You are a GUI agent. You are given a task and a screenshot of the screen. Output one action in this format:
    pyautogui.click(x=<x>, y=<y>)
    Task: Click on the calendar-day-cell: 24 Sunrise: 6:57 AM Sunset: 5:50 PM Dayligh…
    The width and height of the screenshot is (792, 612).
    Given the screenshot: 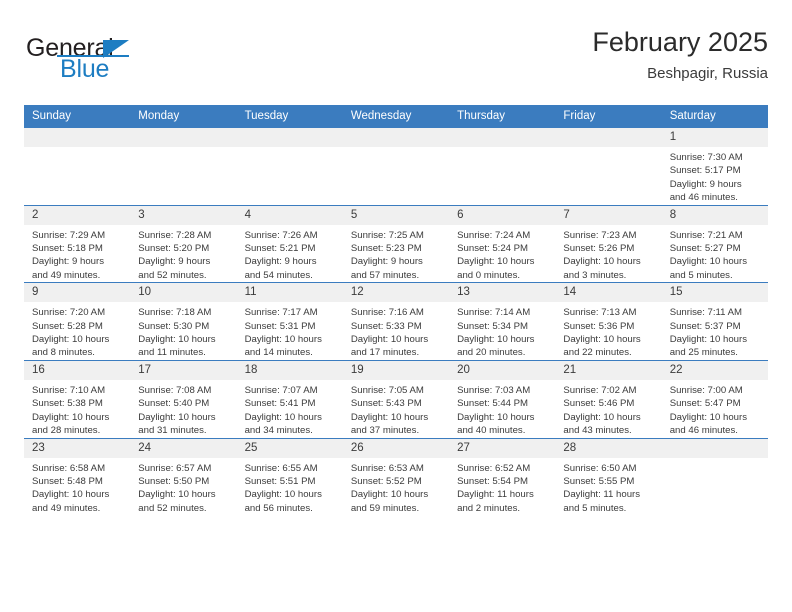 What is the action you would take?
    pyautogui.click(x=183, y=476)
    